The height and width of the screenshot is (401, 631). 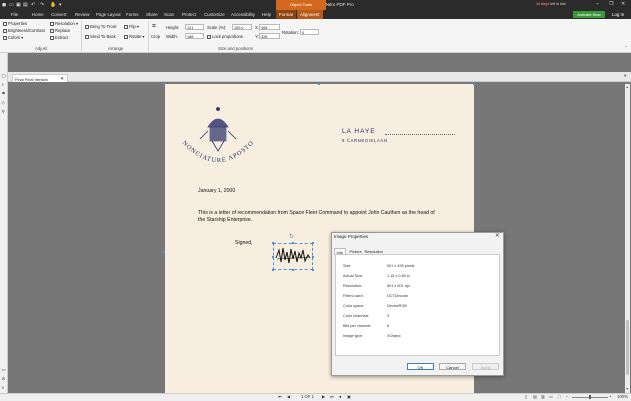 I want to click on resolution-label: Resolution, so click(x=65, y=23).